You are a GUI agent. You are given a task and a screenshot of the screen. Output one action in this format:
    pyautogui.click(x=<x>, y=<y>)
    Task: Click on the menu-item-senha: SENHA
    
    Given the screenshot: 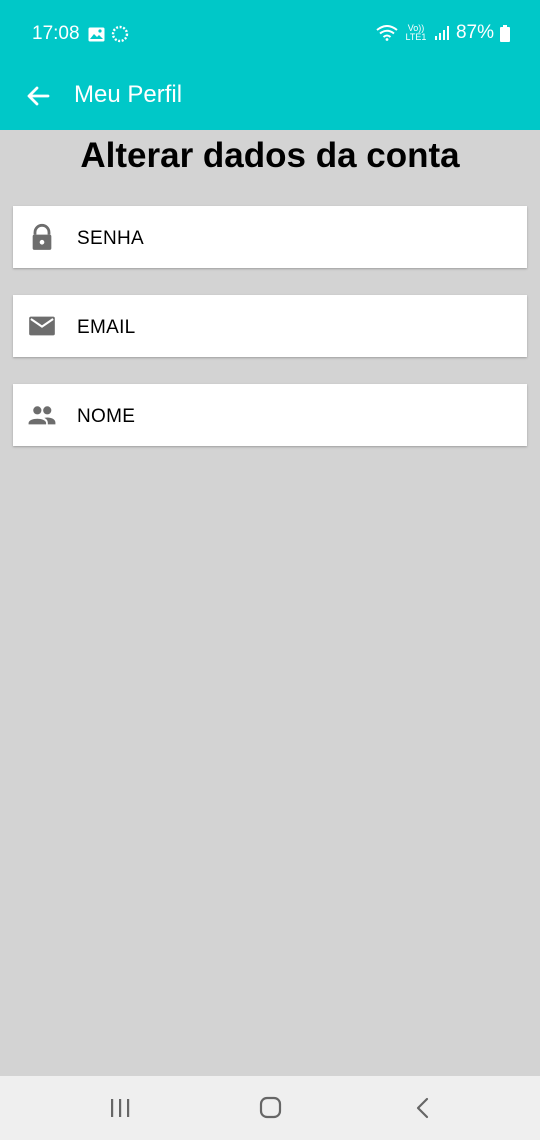 What is the action you would take?
    pyautogui.click(x=270, y=237)
    